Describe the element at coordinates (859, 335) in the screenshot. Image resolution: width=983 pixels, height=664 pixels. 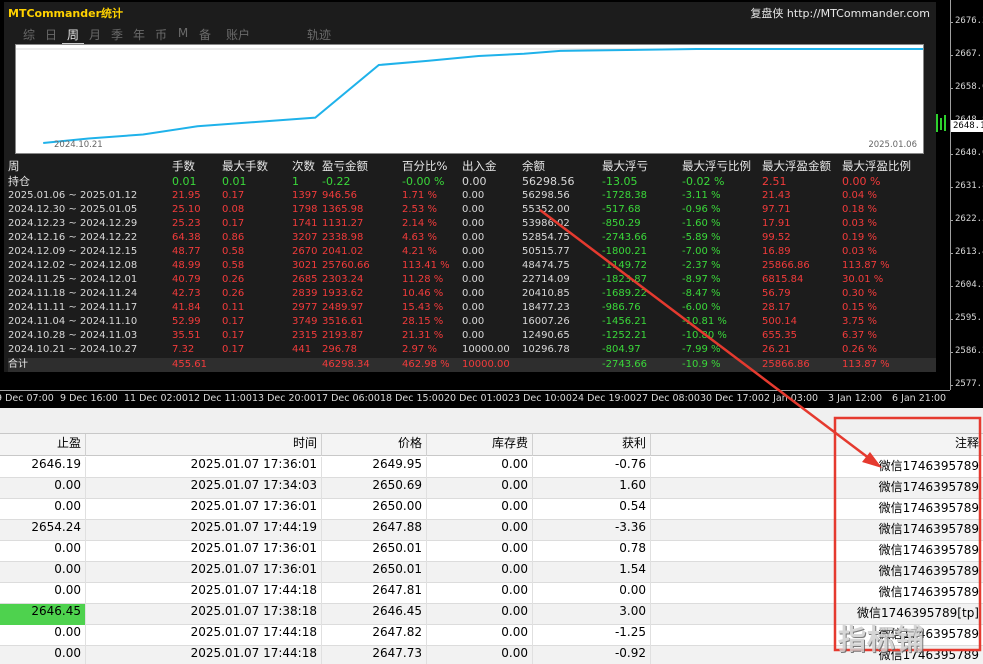
I see `stats-cell: 6.37 %` at that location.